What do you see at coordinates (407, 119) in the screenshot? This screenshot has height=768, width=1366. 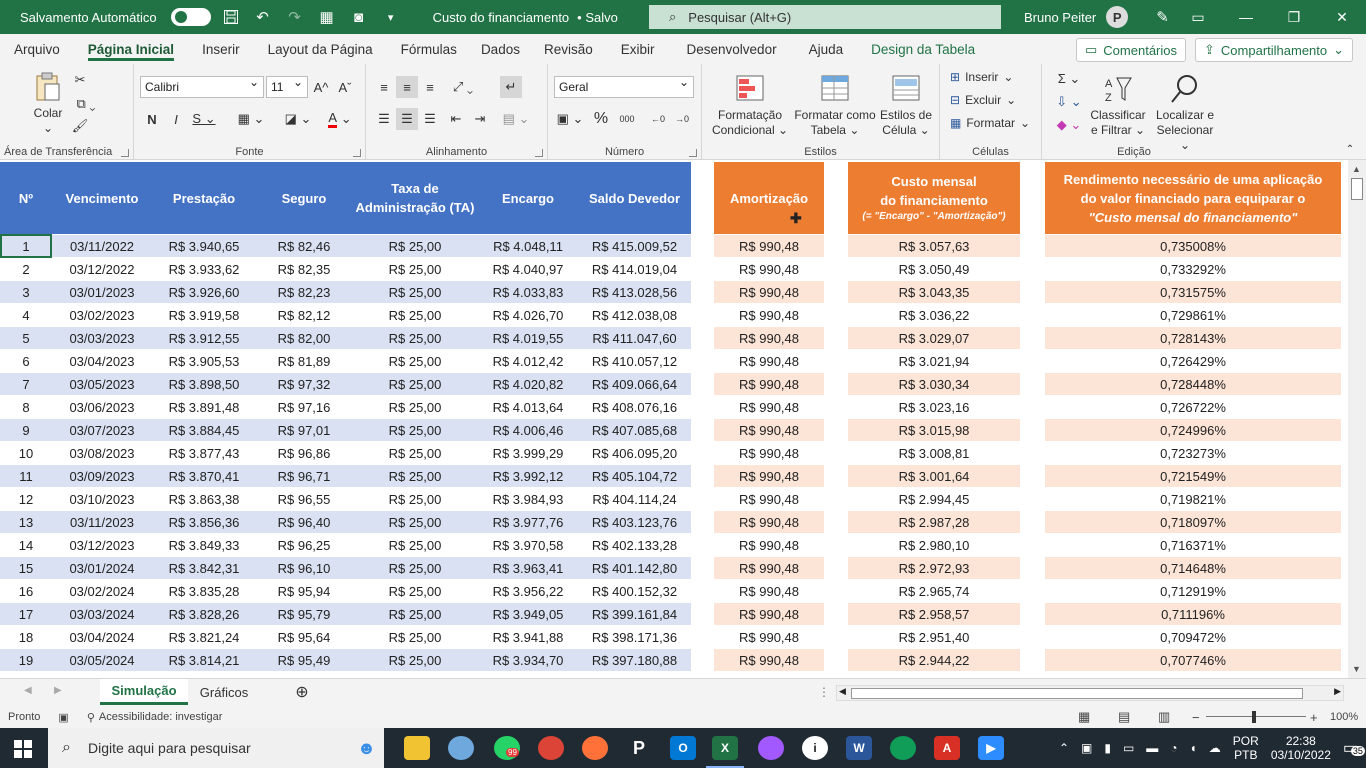 I see `align-center-icon: ☰` at bounding box center [407, 119].